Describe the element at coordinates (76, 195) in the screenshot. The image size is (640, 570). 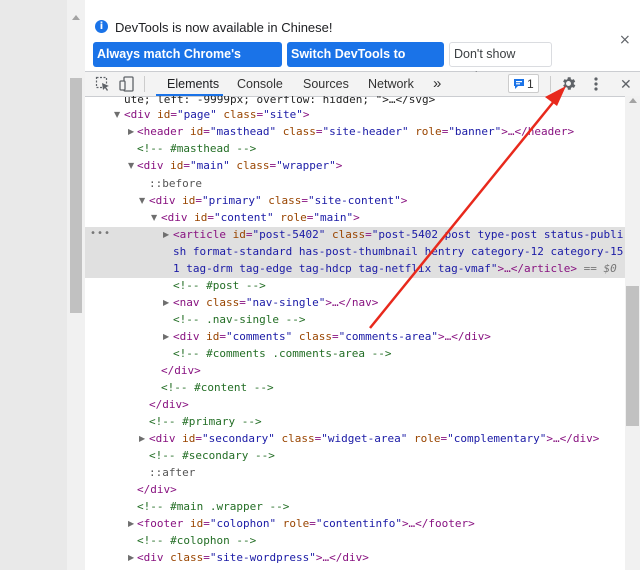
I see `page-scrollbar-thumb` at that location.